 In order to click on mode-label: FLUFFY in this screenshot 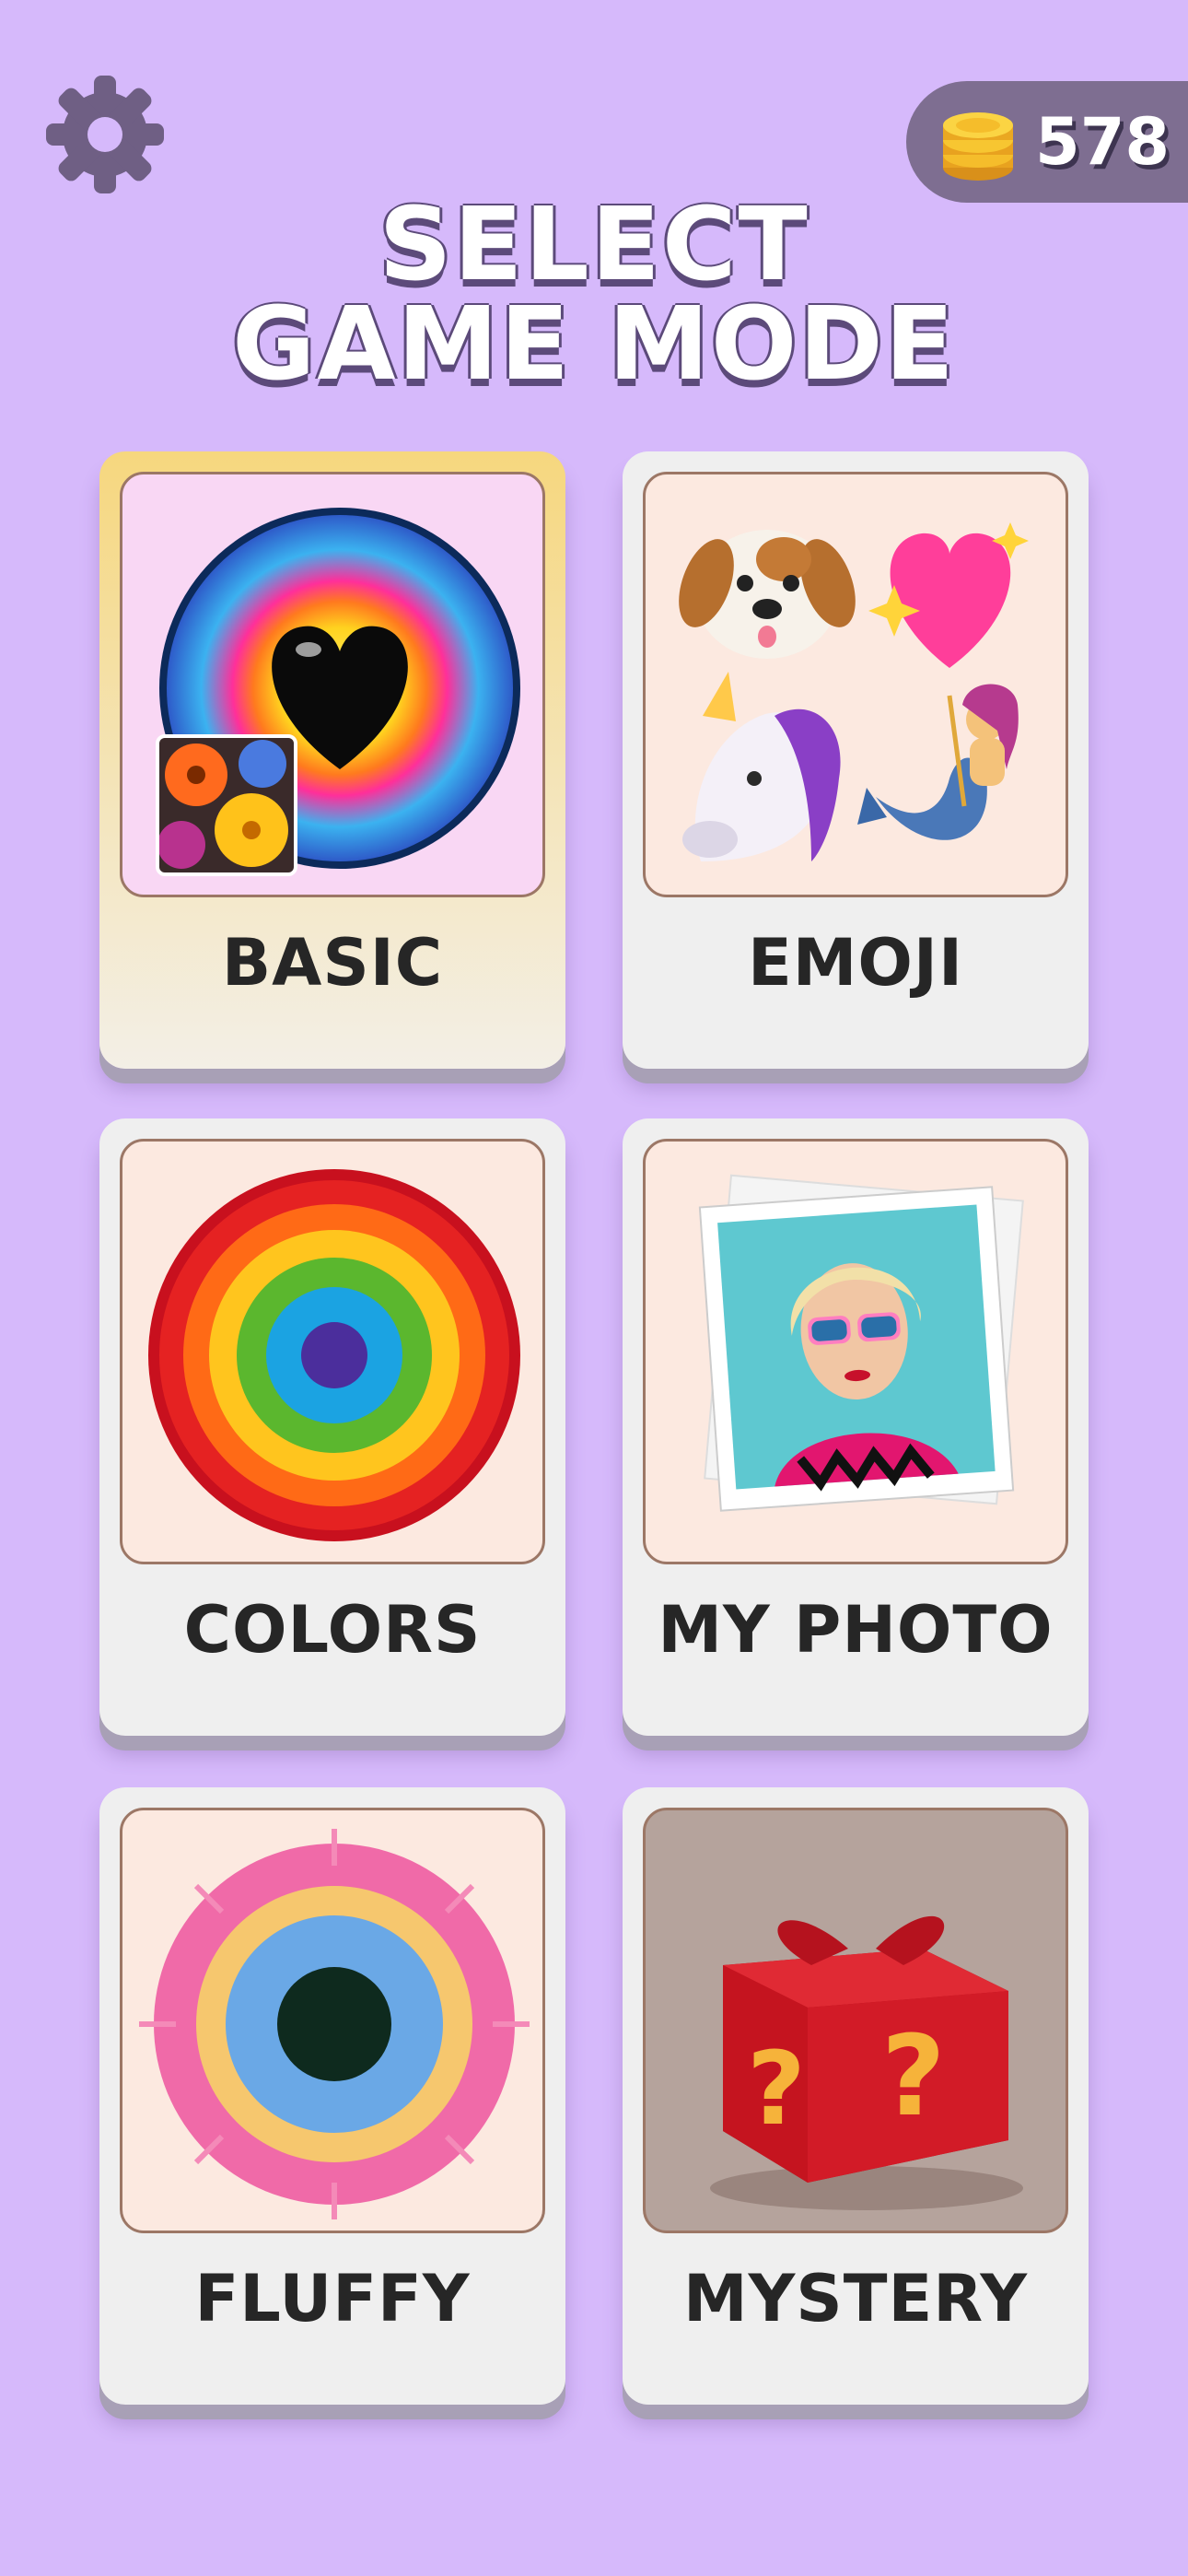, I will do `click(332, 2298)`.